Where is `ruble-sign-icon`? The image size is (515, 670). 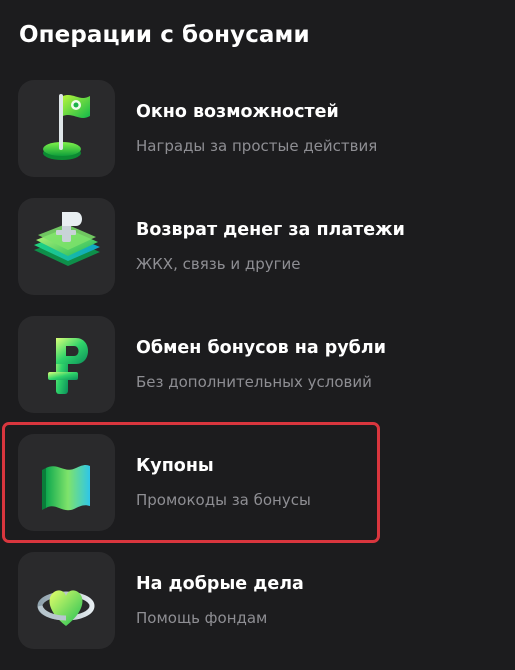
ruble-sign-icon is located at coordinates (66, 364).